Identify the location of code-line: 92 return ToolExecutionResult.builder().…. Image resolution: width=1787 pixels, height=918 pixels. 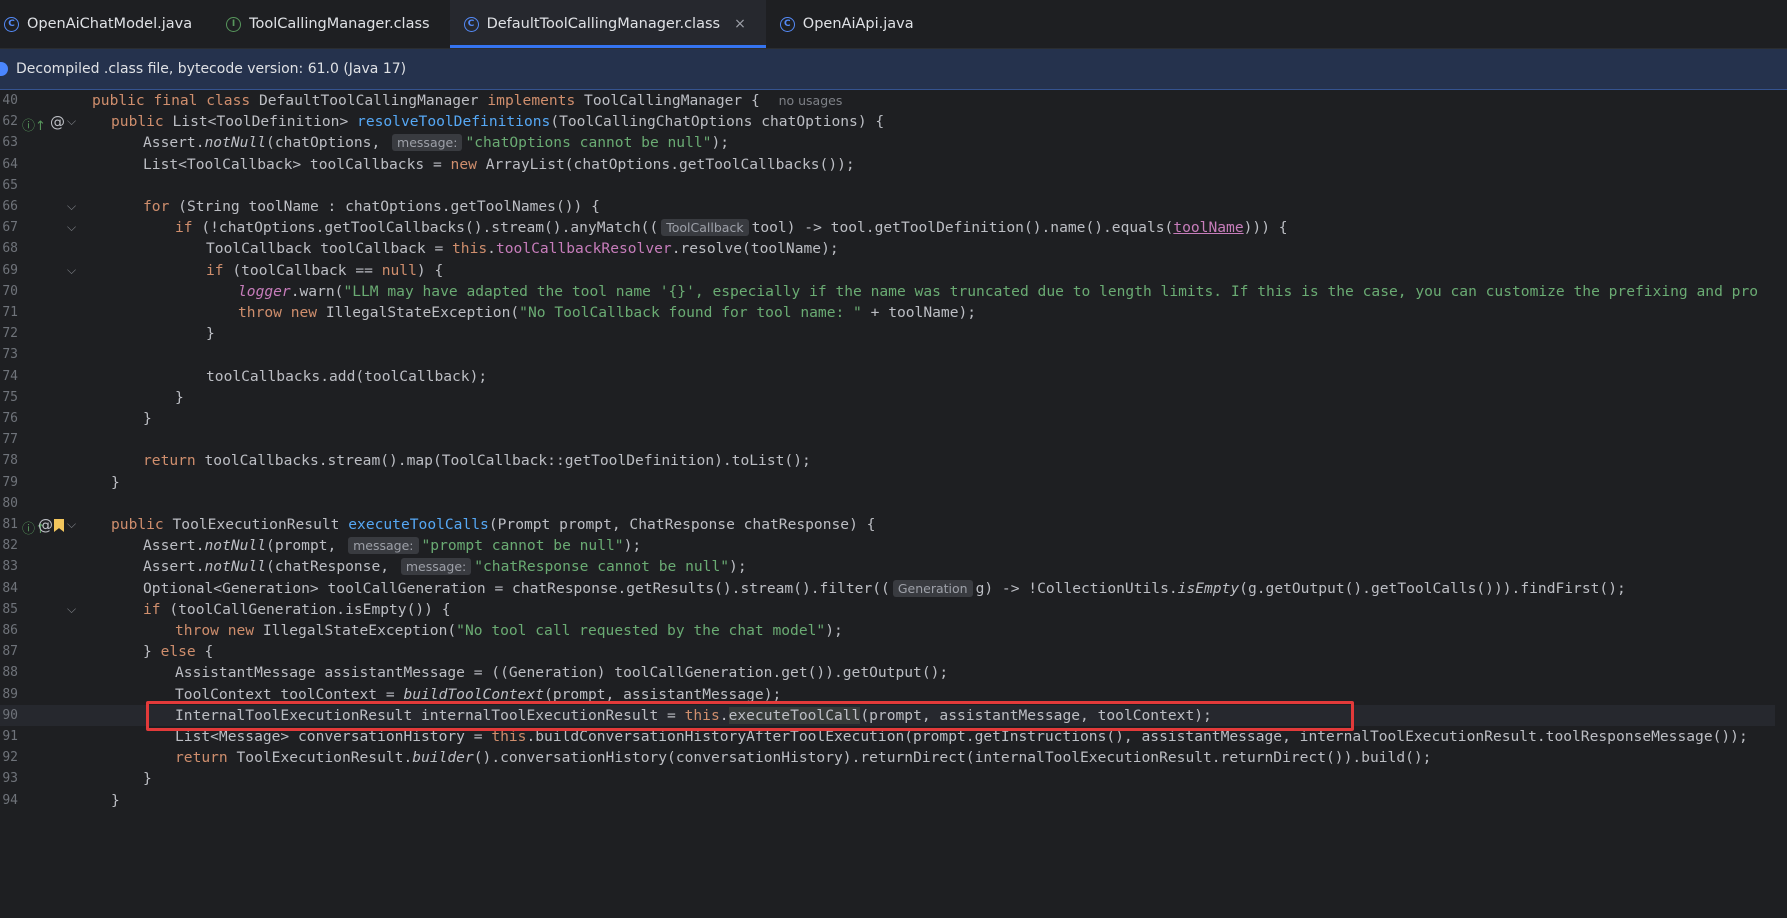
(893, 757).